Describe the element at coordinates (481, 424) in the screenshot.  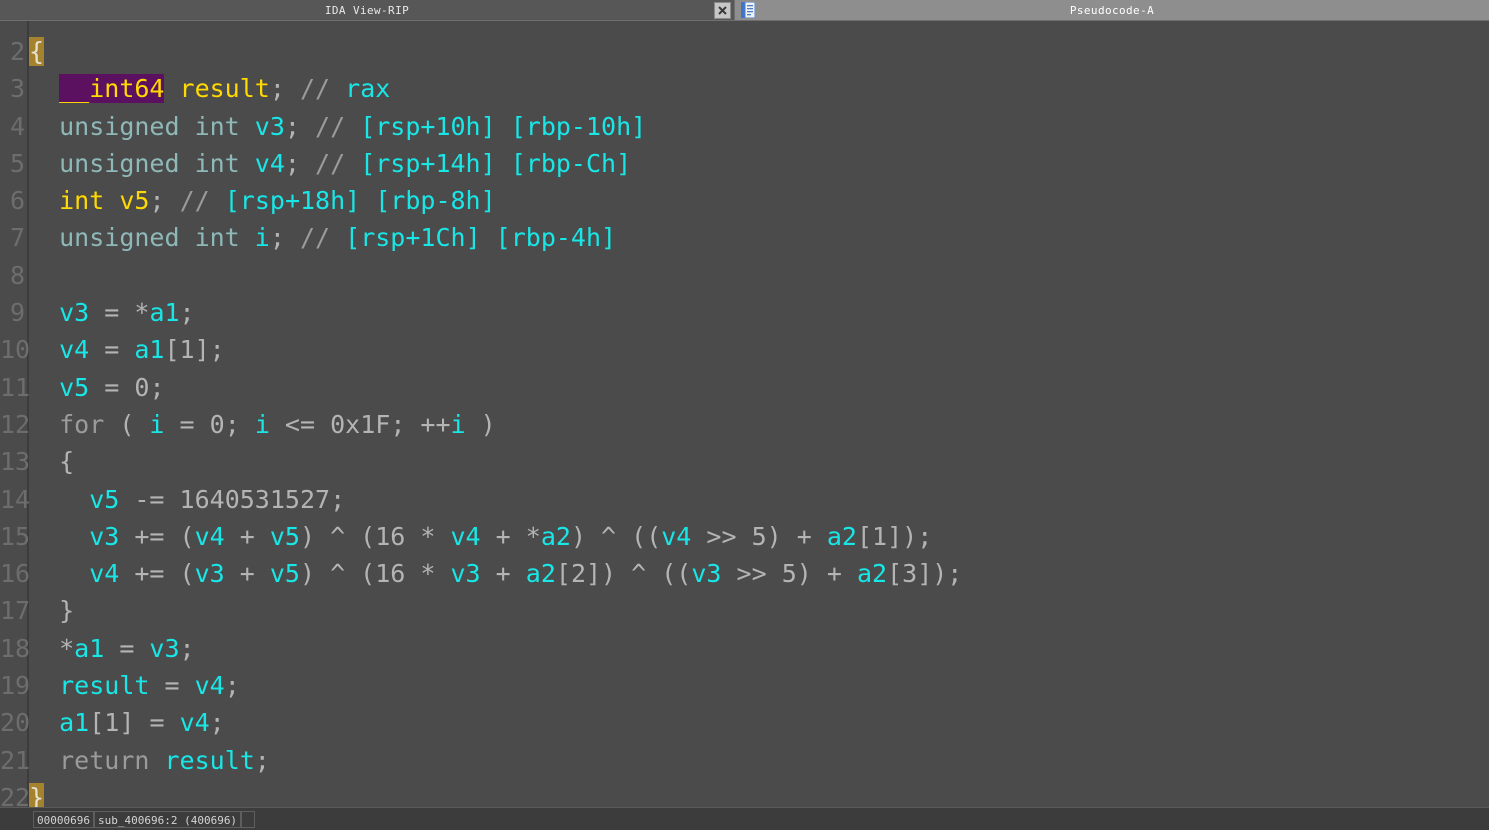
I see `code-token: )` at that location.